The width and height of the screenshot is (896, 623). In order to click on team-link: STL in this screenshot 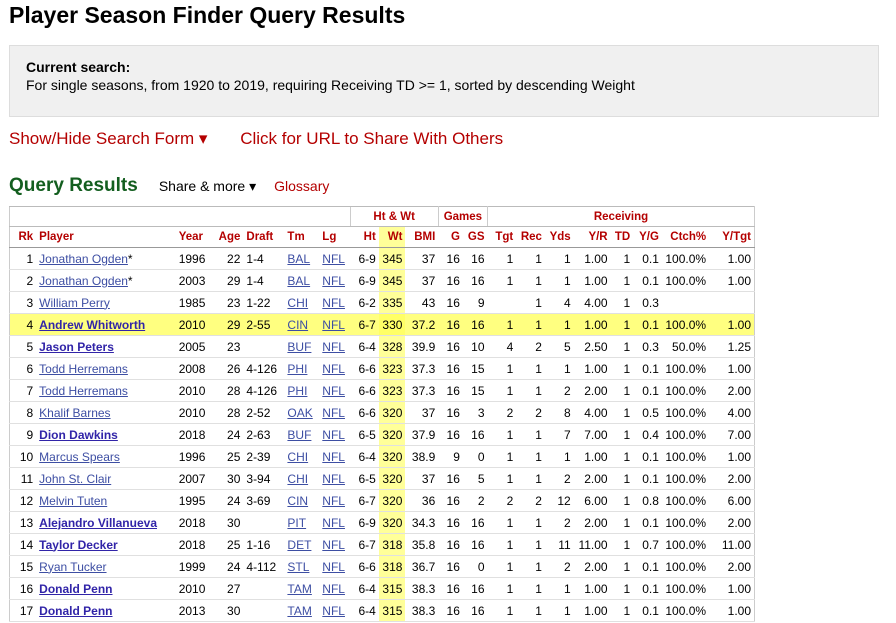, I will do `click(298, 567)`.